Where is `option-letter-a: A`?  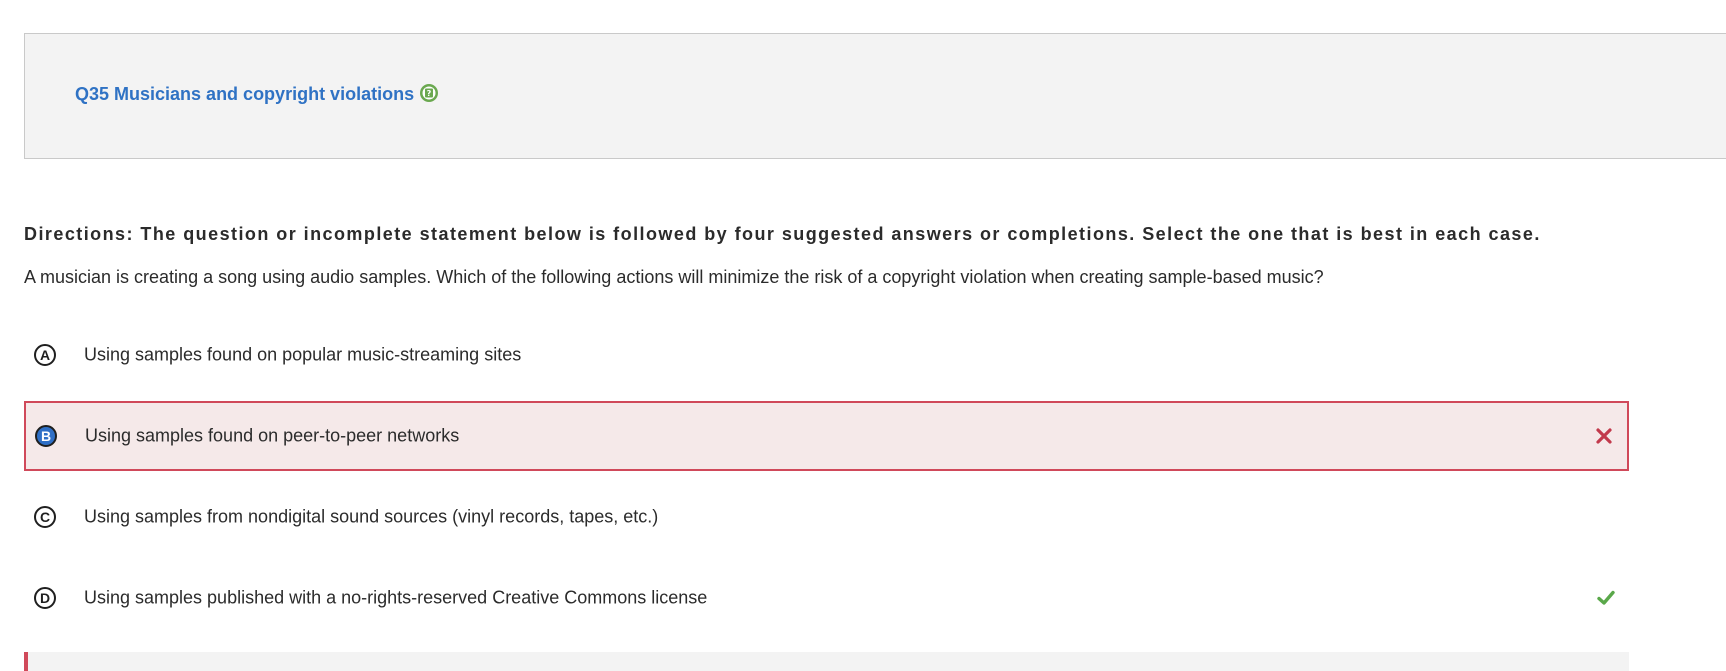 option-letter-a: A is located at coordinates (45, 355).